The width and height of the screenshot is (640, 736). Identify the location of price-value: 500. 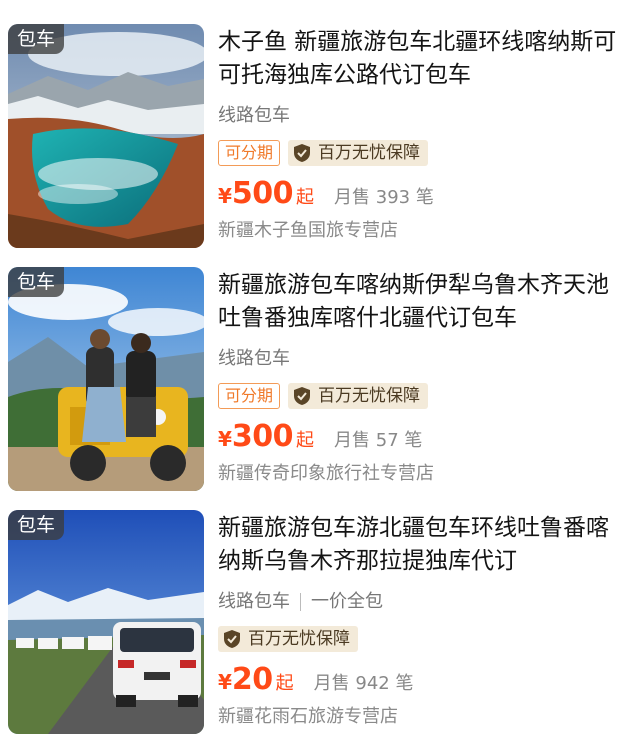
(262, 193).